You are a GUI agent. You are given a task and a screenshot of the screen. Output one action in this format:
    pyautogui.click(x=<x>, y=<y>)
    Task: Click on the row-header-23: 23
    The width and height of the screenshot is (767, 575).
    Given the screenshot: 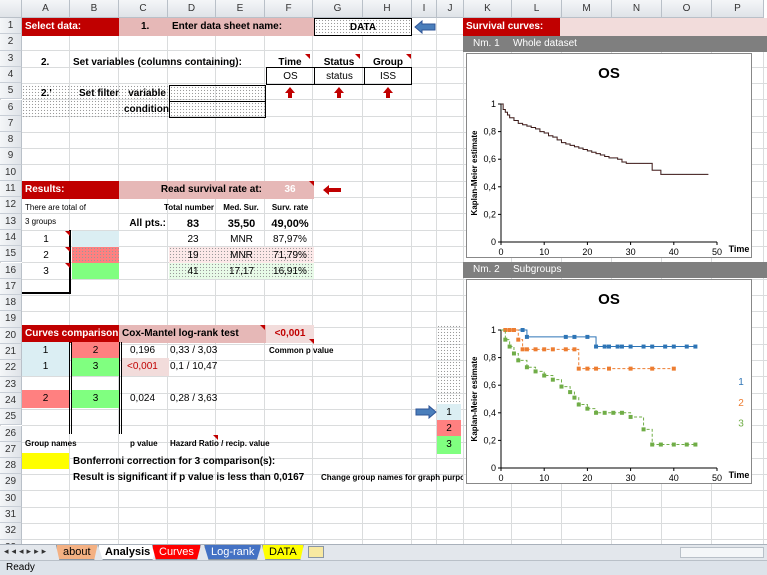 What is the action you would take?
    pyautogui.click(x=11, y=384)
    